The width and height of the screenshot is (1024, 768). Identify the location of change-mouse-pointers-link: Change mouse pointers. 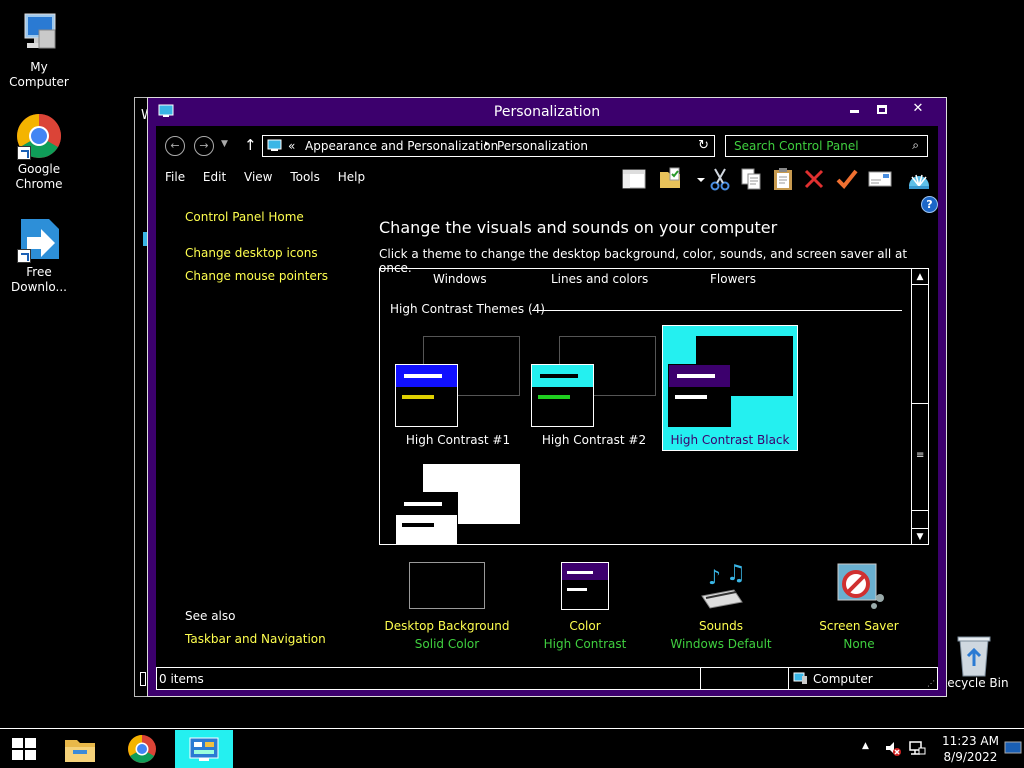
(256, 276).